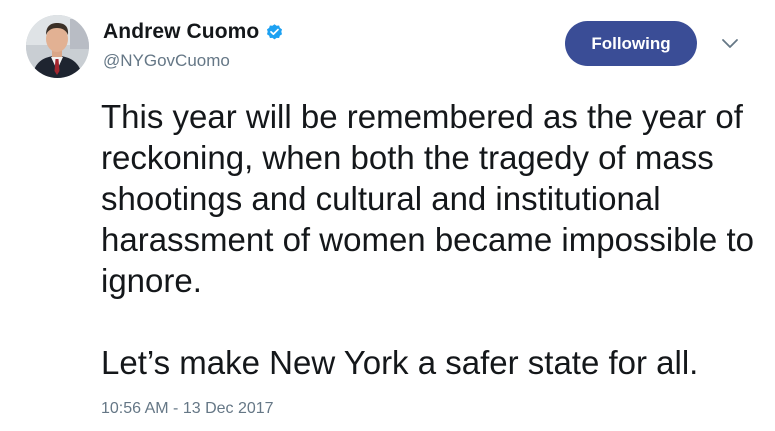 This screenshot has height=431, width=775. What do you see at coordinates (181, 32) in the screenshot?
I see `author-display-name: Andrew Cuomo` at bounding box center [181, 32].